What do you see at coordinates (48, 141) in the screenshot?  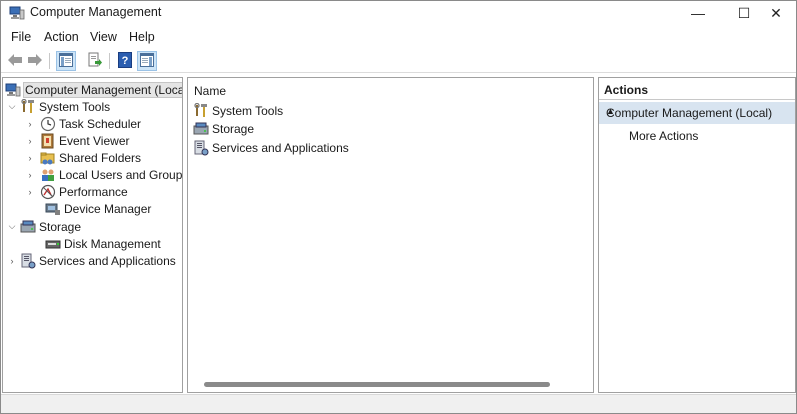 I see `event-viewer-icon` at bounding box center [48, 141].